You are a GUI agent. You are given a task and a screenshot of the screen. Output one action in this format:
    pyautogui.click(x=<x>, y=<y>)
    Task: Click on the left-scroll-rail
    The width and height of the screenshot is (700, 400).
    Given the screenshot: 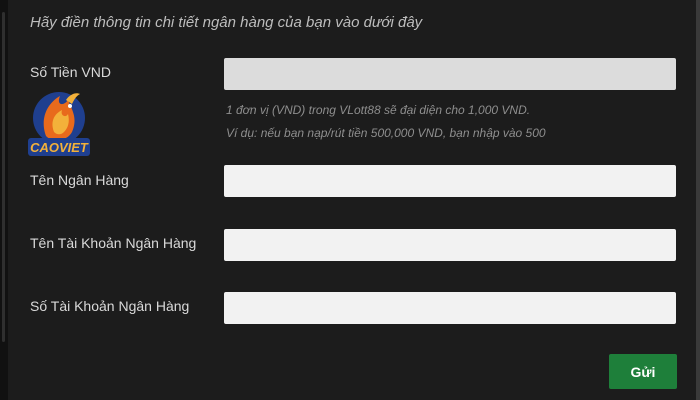 What is the action you would take?
    pyautogui.click(x=4, y=200)
    